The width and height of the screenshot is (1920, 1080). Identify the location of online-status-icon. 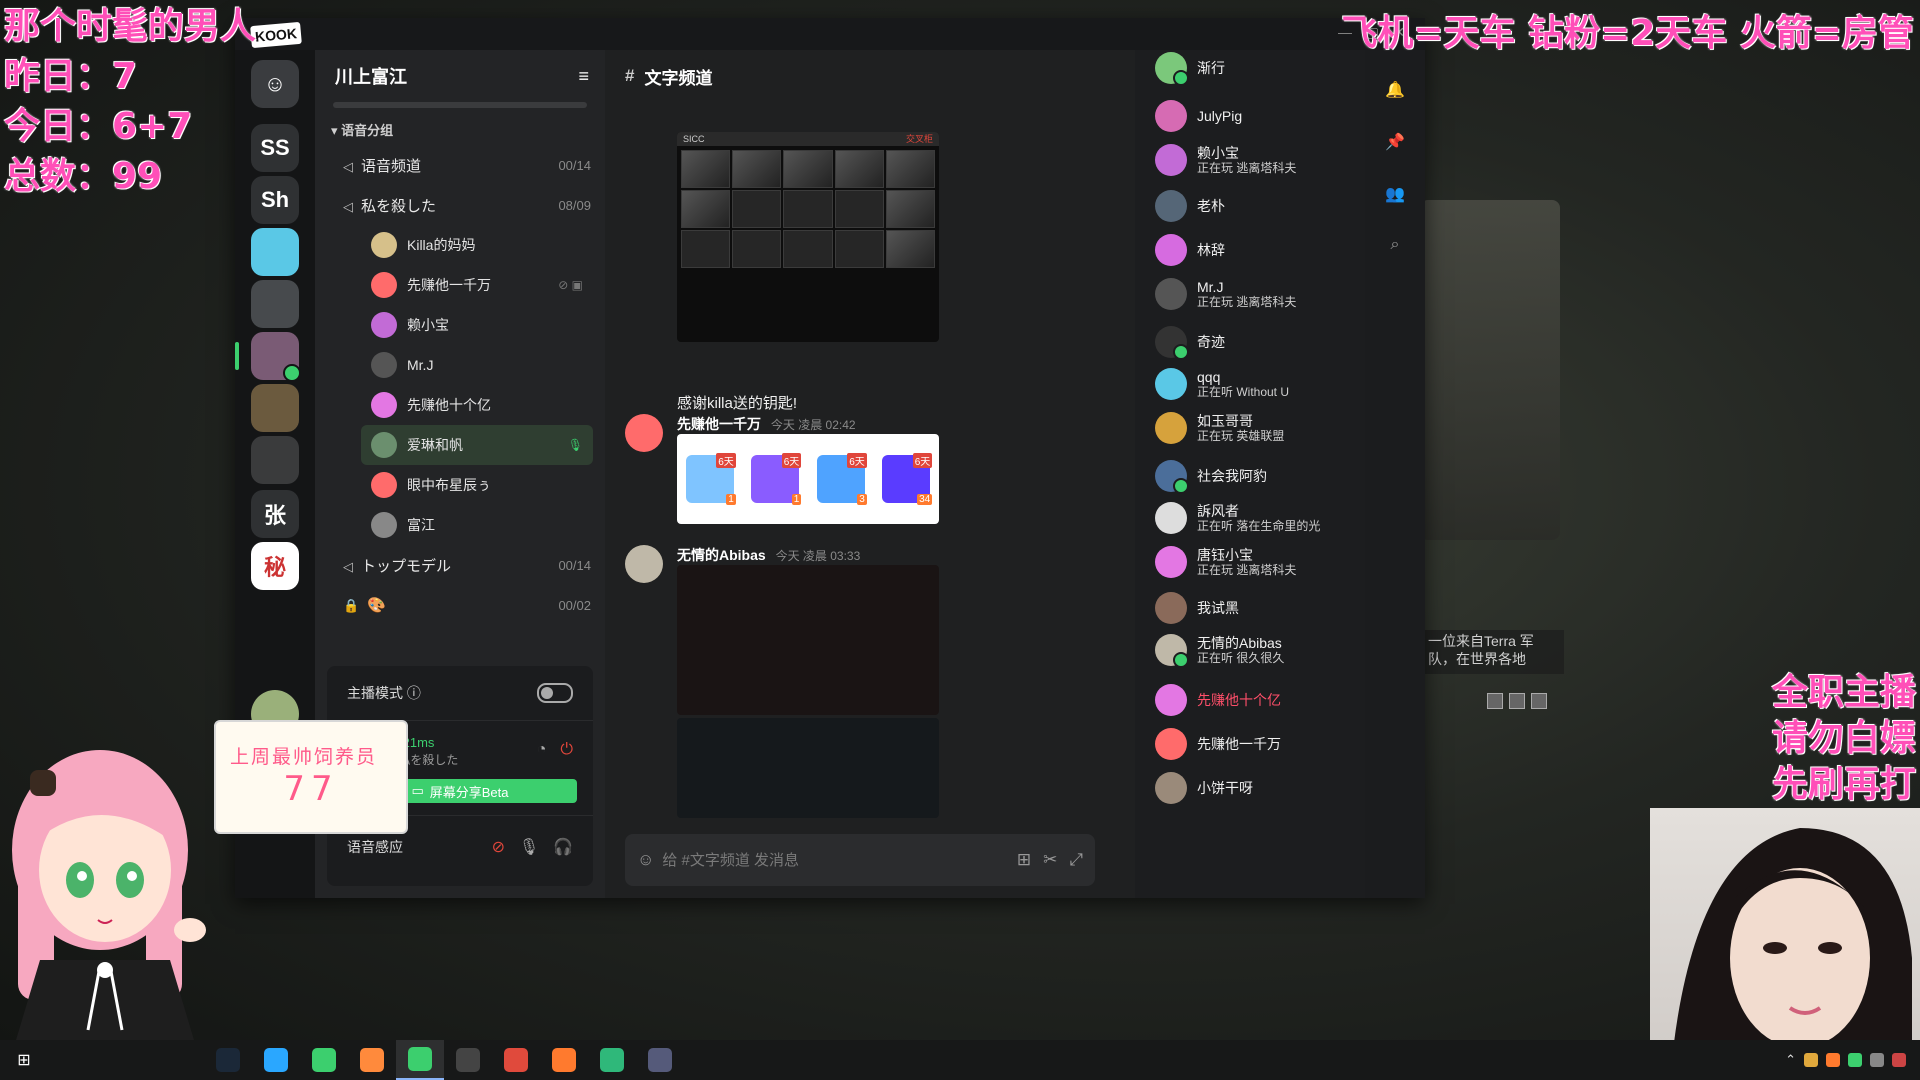
(1181, 486).